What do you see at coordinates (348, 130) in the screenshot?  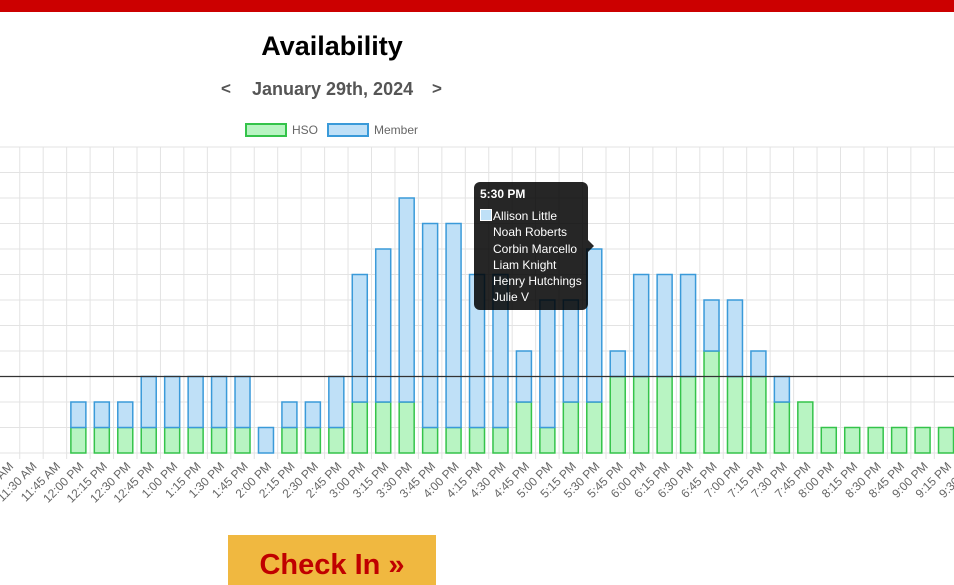 I see `legend-swatch-member` at bounding box center [348, 130].